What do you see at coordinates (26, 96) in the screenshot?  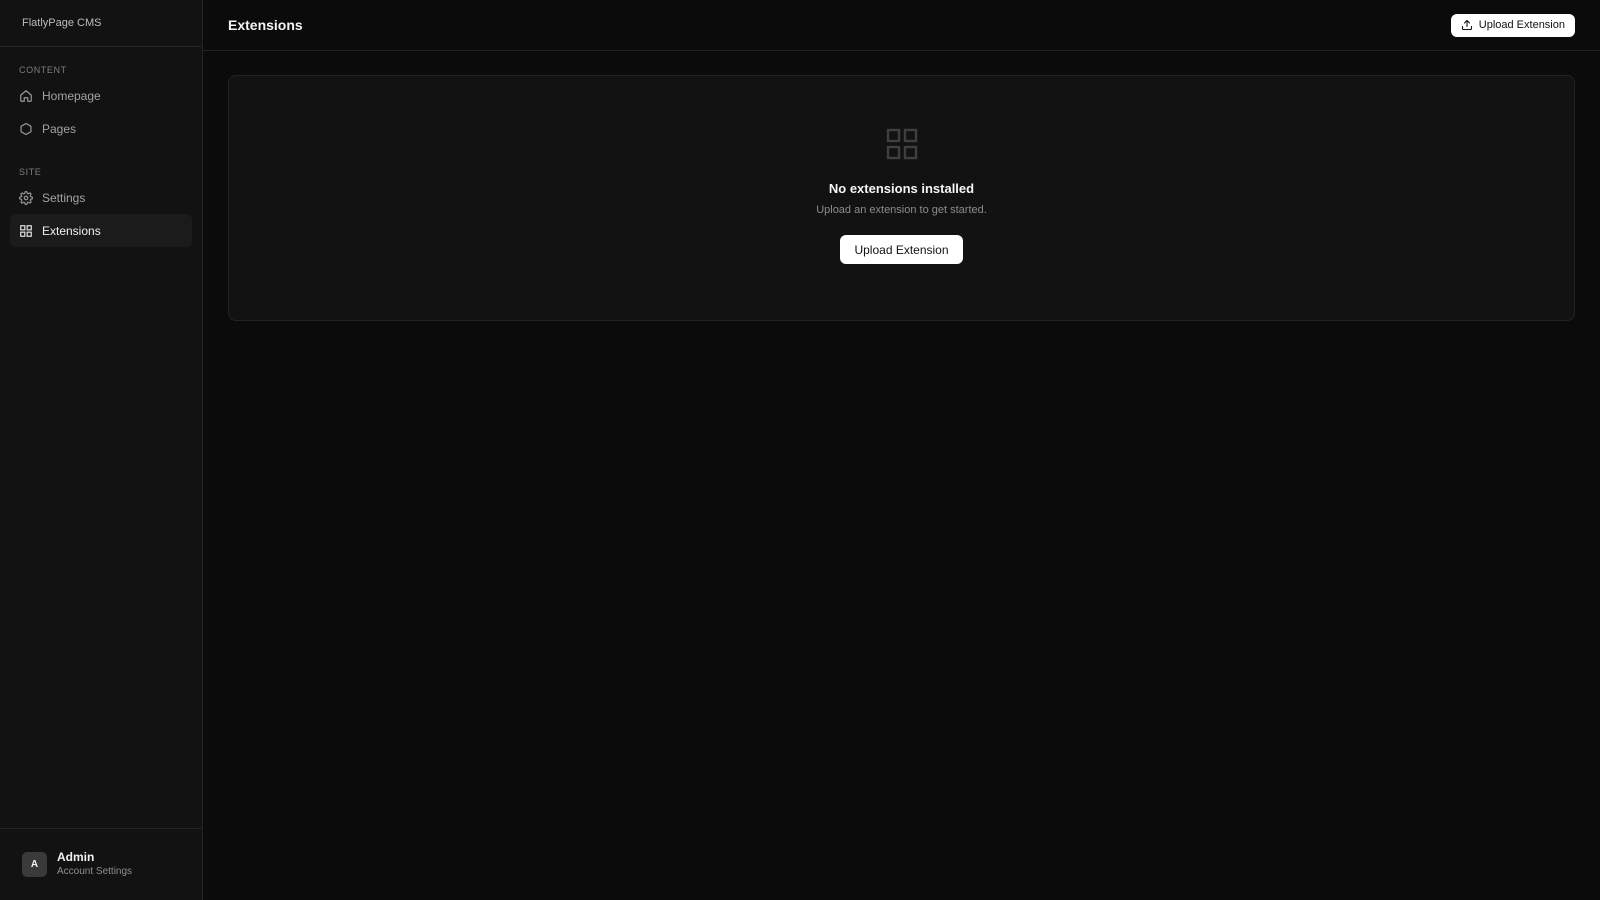 I see `home-icon` at bounding box center [26, 96].